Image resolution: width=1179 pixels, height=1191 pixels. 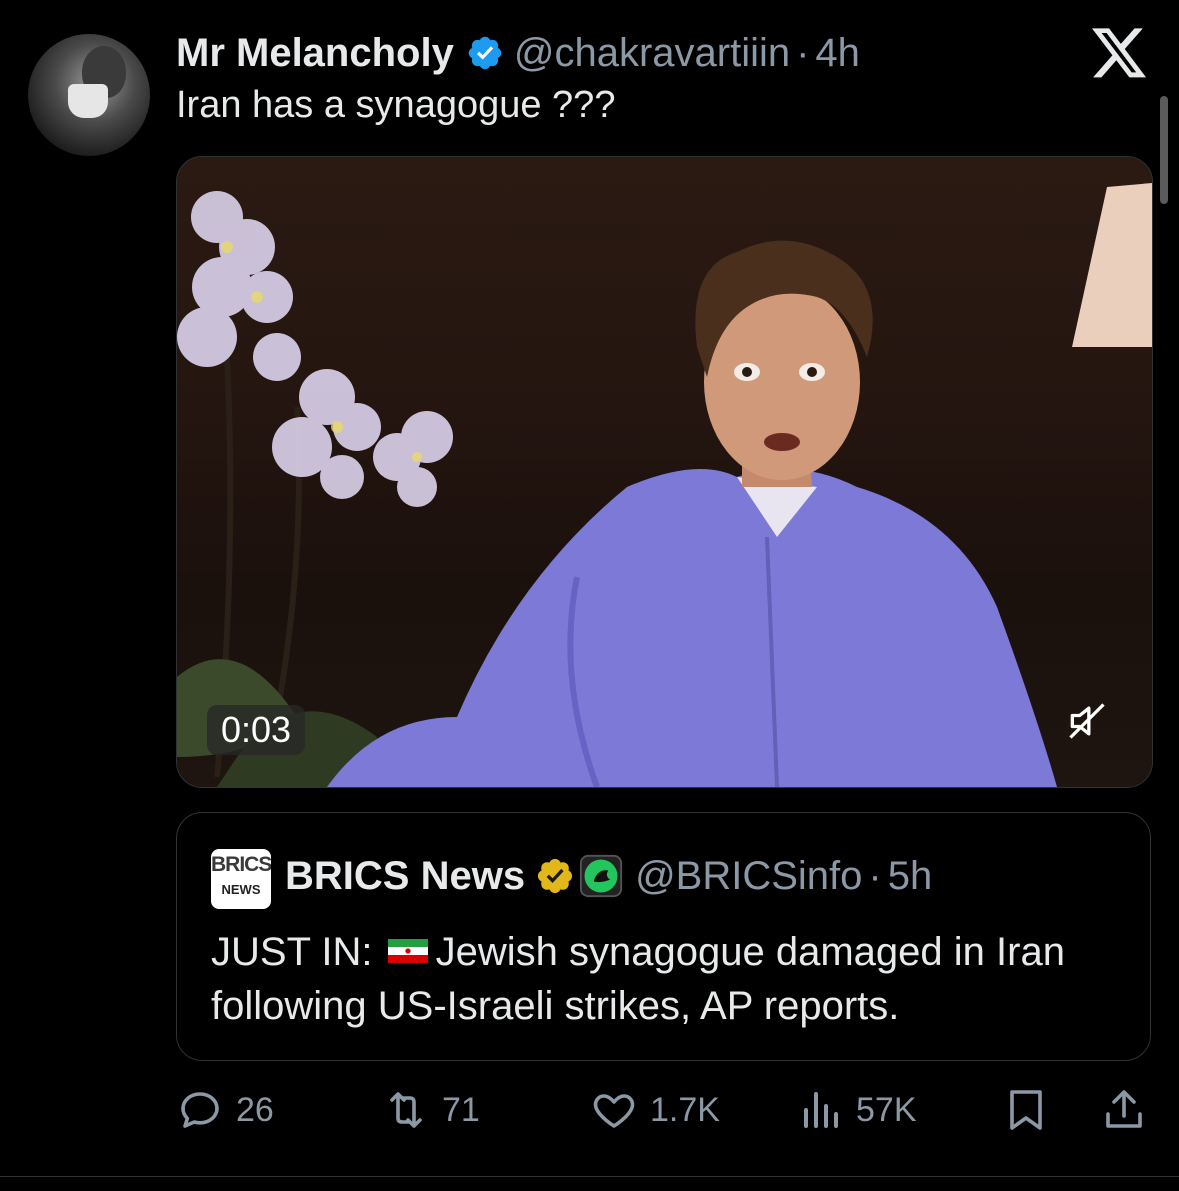 I want to click on bookmark-button, so click(x=1032, y=1110).